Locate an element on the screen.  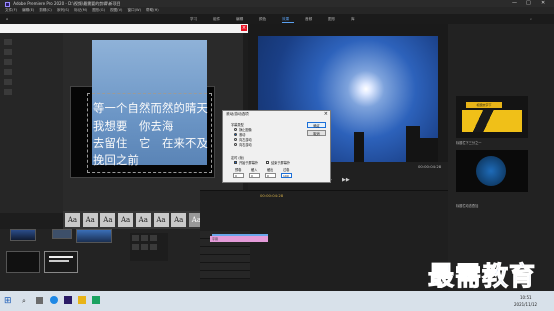
tool-palette is located at coordinates (149, 247).